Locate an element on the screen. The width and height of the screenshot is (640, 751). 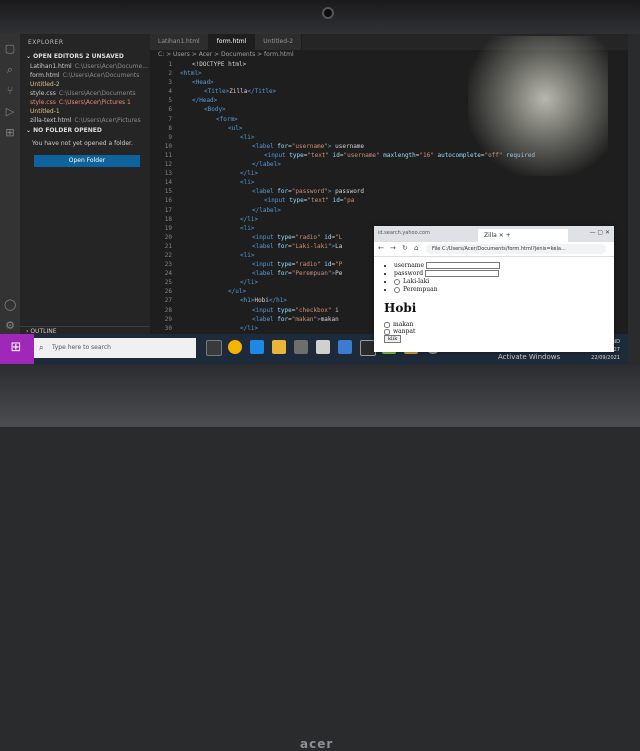
code-token: Pe is located at coordinates (339, 274).